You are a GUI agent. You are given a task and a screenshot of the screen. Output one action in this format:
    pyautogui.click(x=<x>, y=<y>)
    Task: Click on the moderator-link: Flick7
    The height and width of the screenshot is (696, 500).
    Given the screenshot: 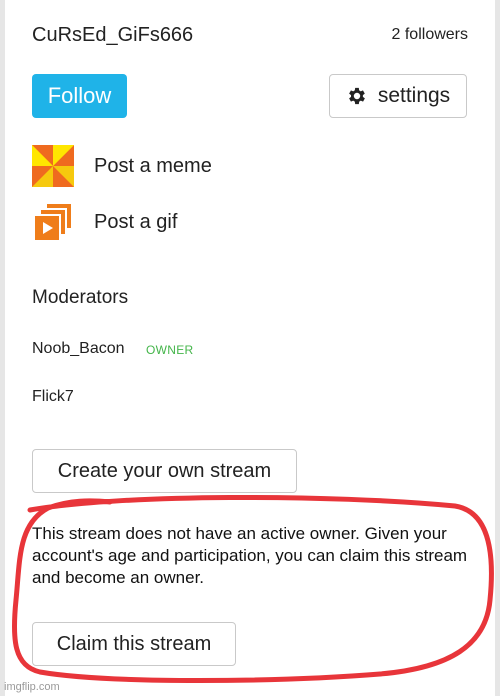 What is the action you would take?
    pyautogui.click(x=53, y=397)
    